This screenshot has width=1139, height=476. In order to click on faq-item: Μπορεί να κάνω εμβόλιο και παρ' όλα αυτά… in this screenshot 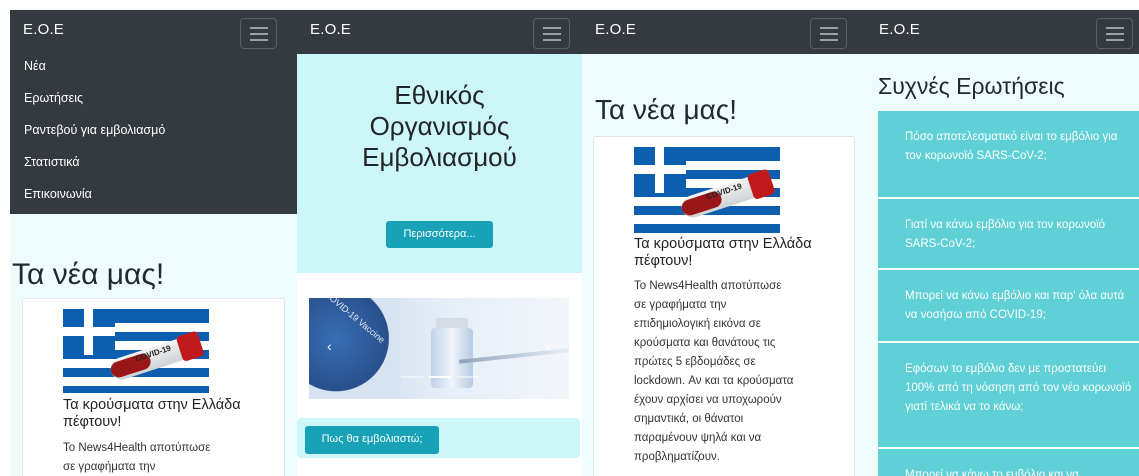, I will do `click(1008, 306)`.